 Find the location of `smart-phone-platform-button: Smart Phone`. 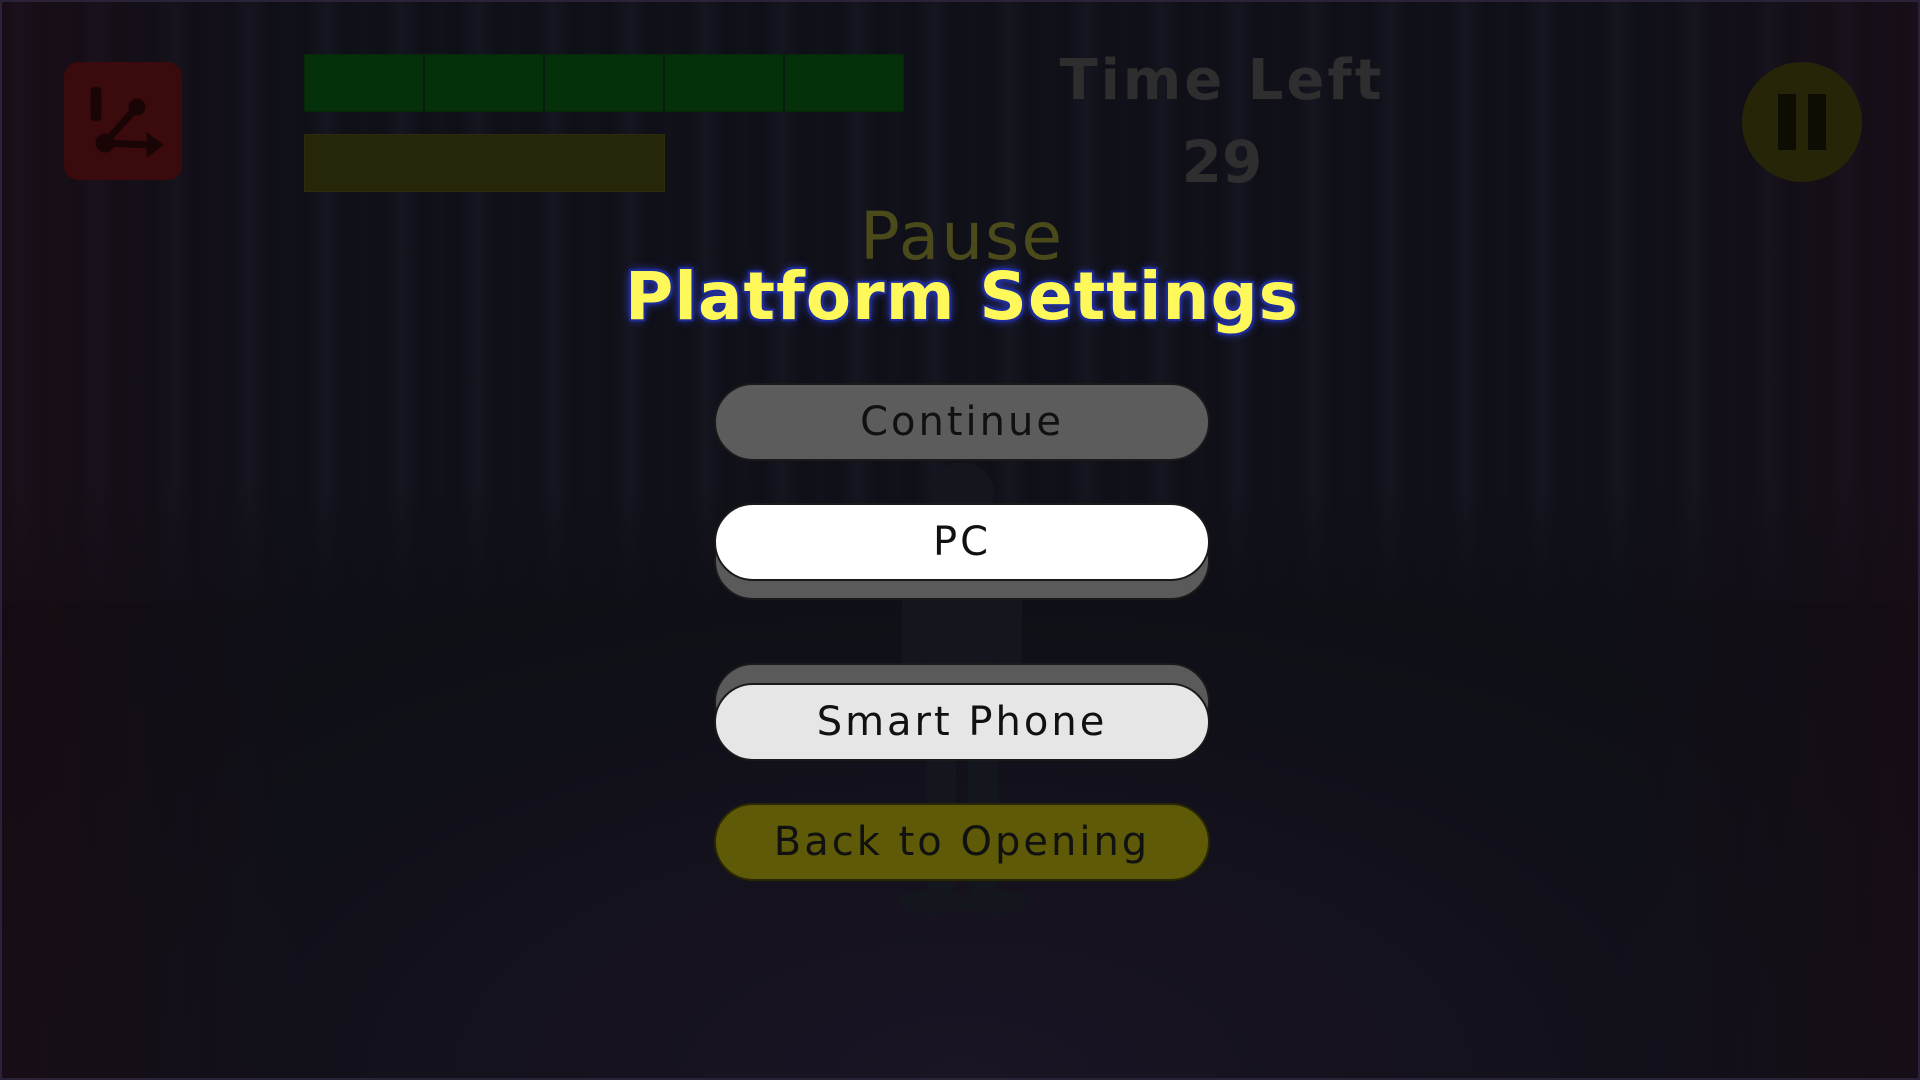

smart-phone-platform-button: Smart Phone is located at coordinates (962, 722).